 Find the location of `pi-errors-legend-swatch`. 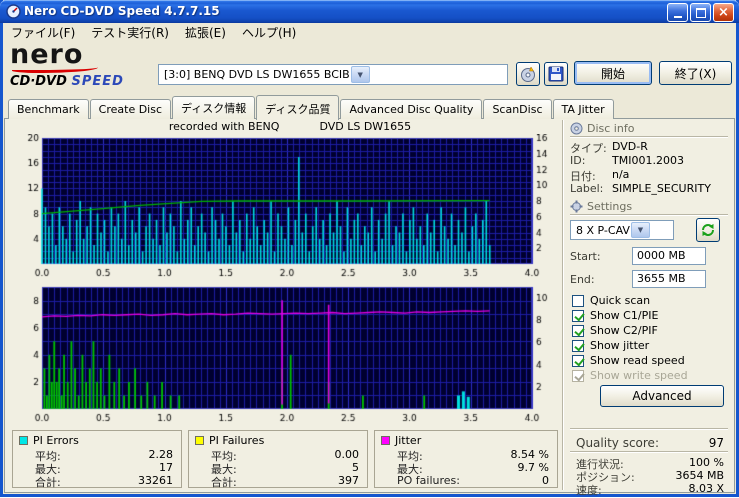

pi-errors-legend-swatch is located at coordinates (23, 440).